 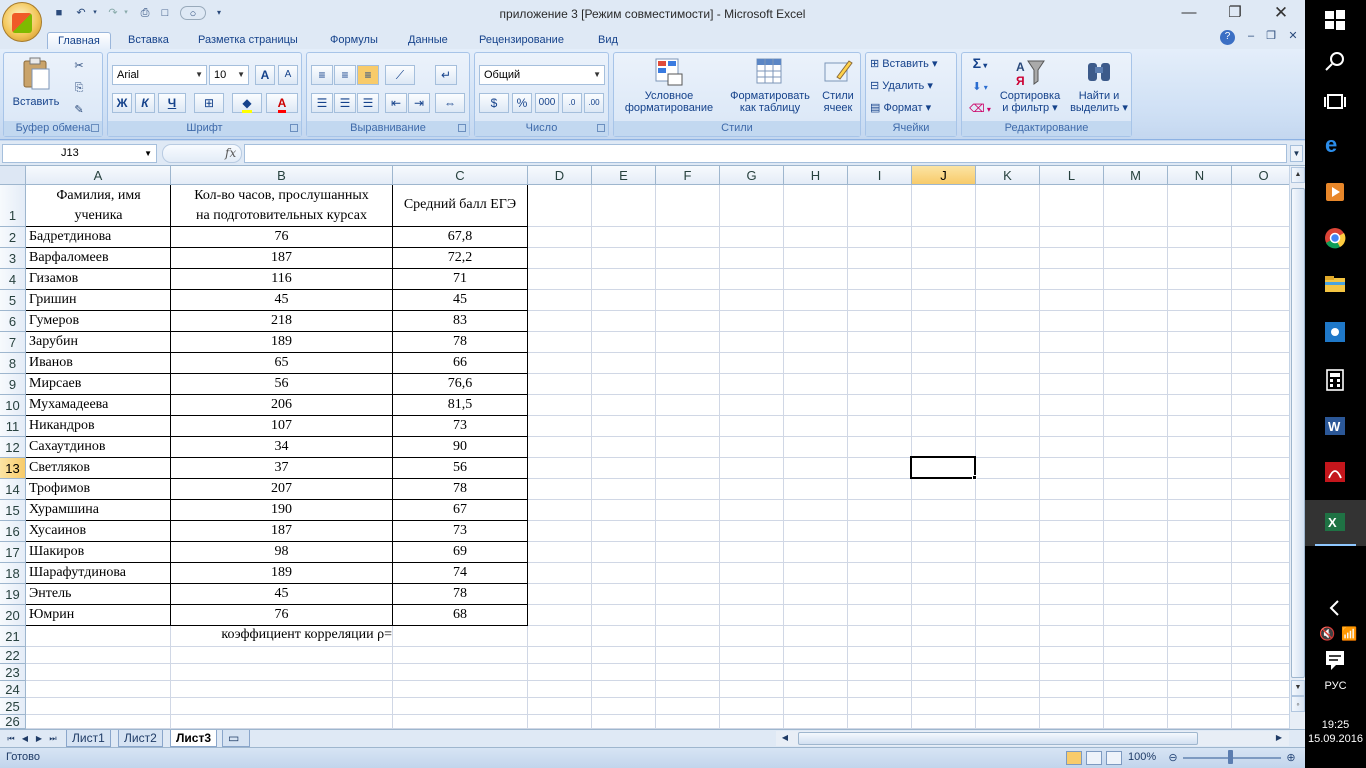 I want to click on number-format-select: Общий ▼, so click(x=542, y=75).